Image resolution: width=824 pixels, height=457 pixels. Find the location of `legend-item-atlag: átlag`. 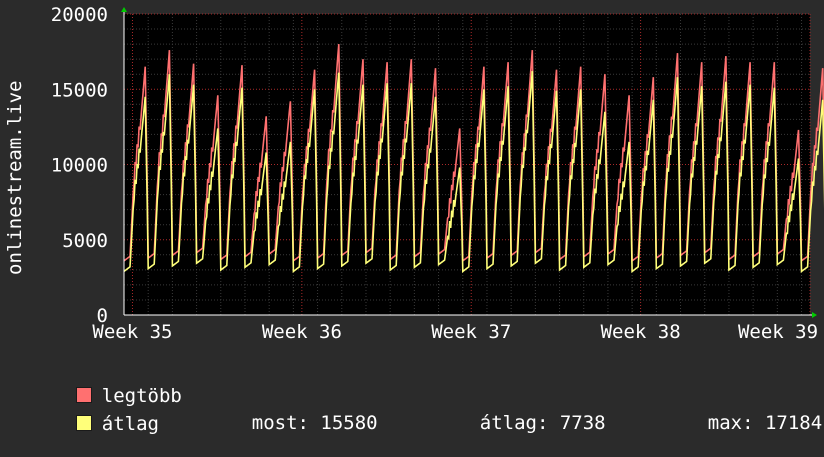

legend-item-atlag: átlag is located at coordinates (94, 424).